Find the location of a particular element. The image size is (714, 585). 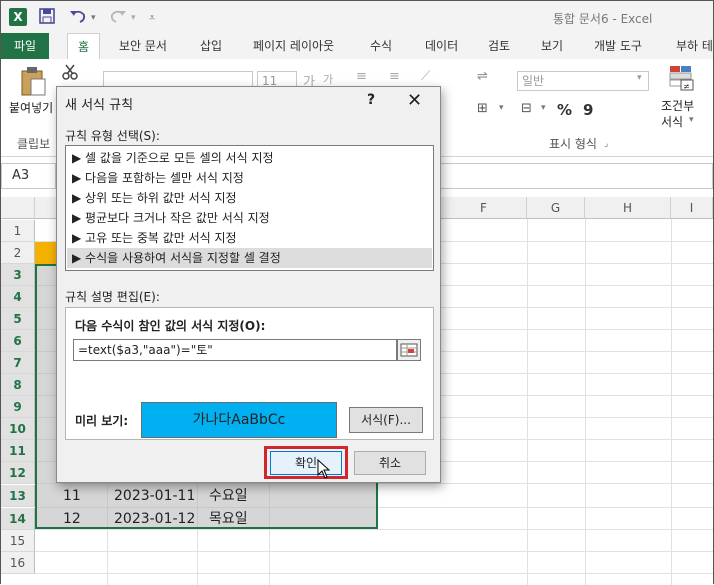

orientation-icon: ⟋ is located at coordinates (425, 76).